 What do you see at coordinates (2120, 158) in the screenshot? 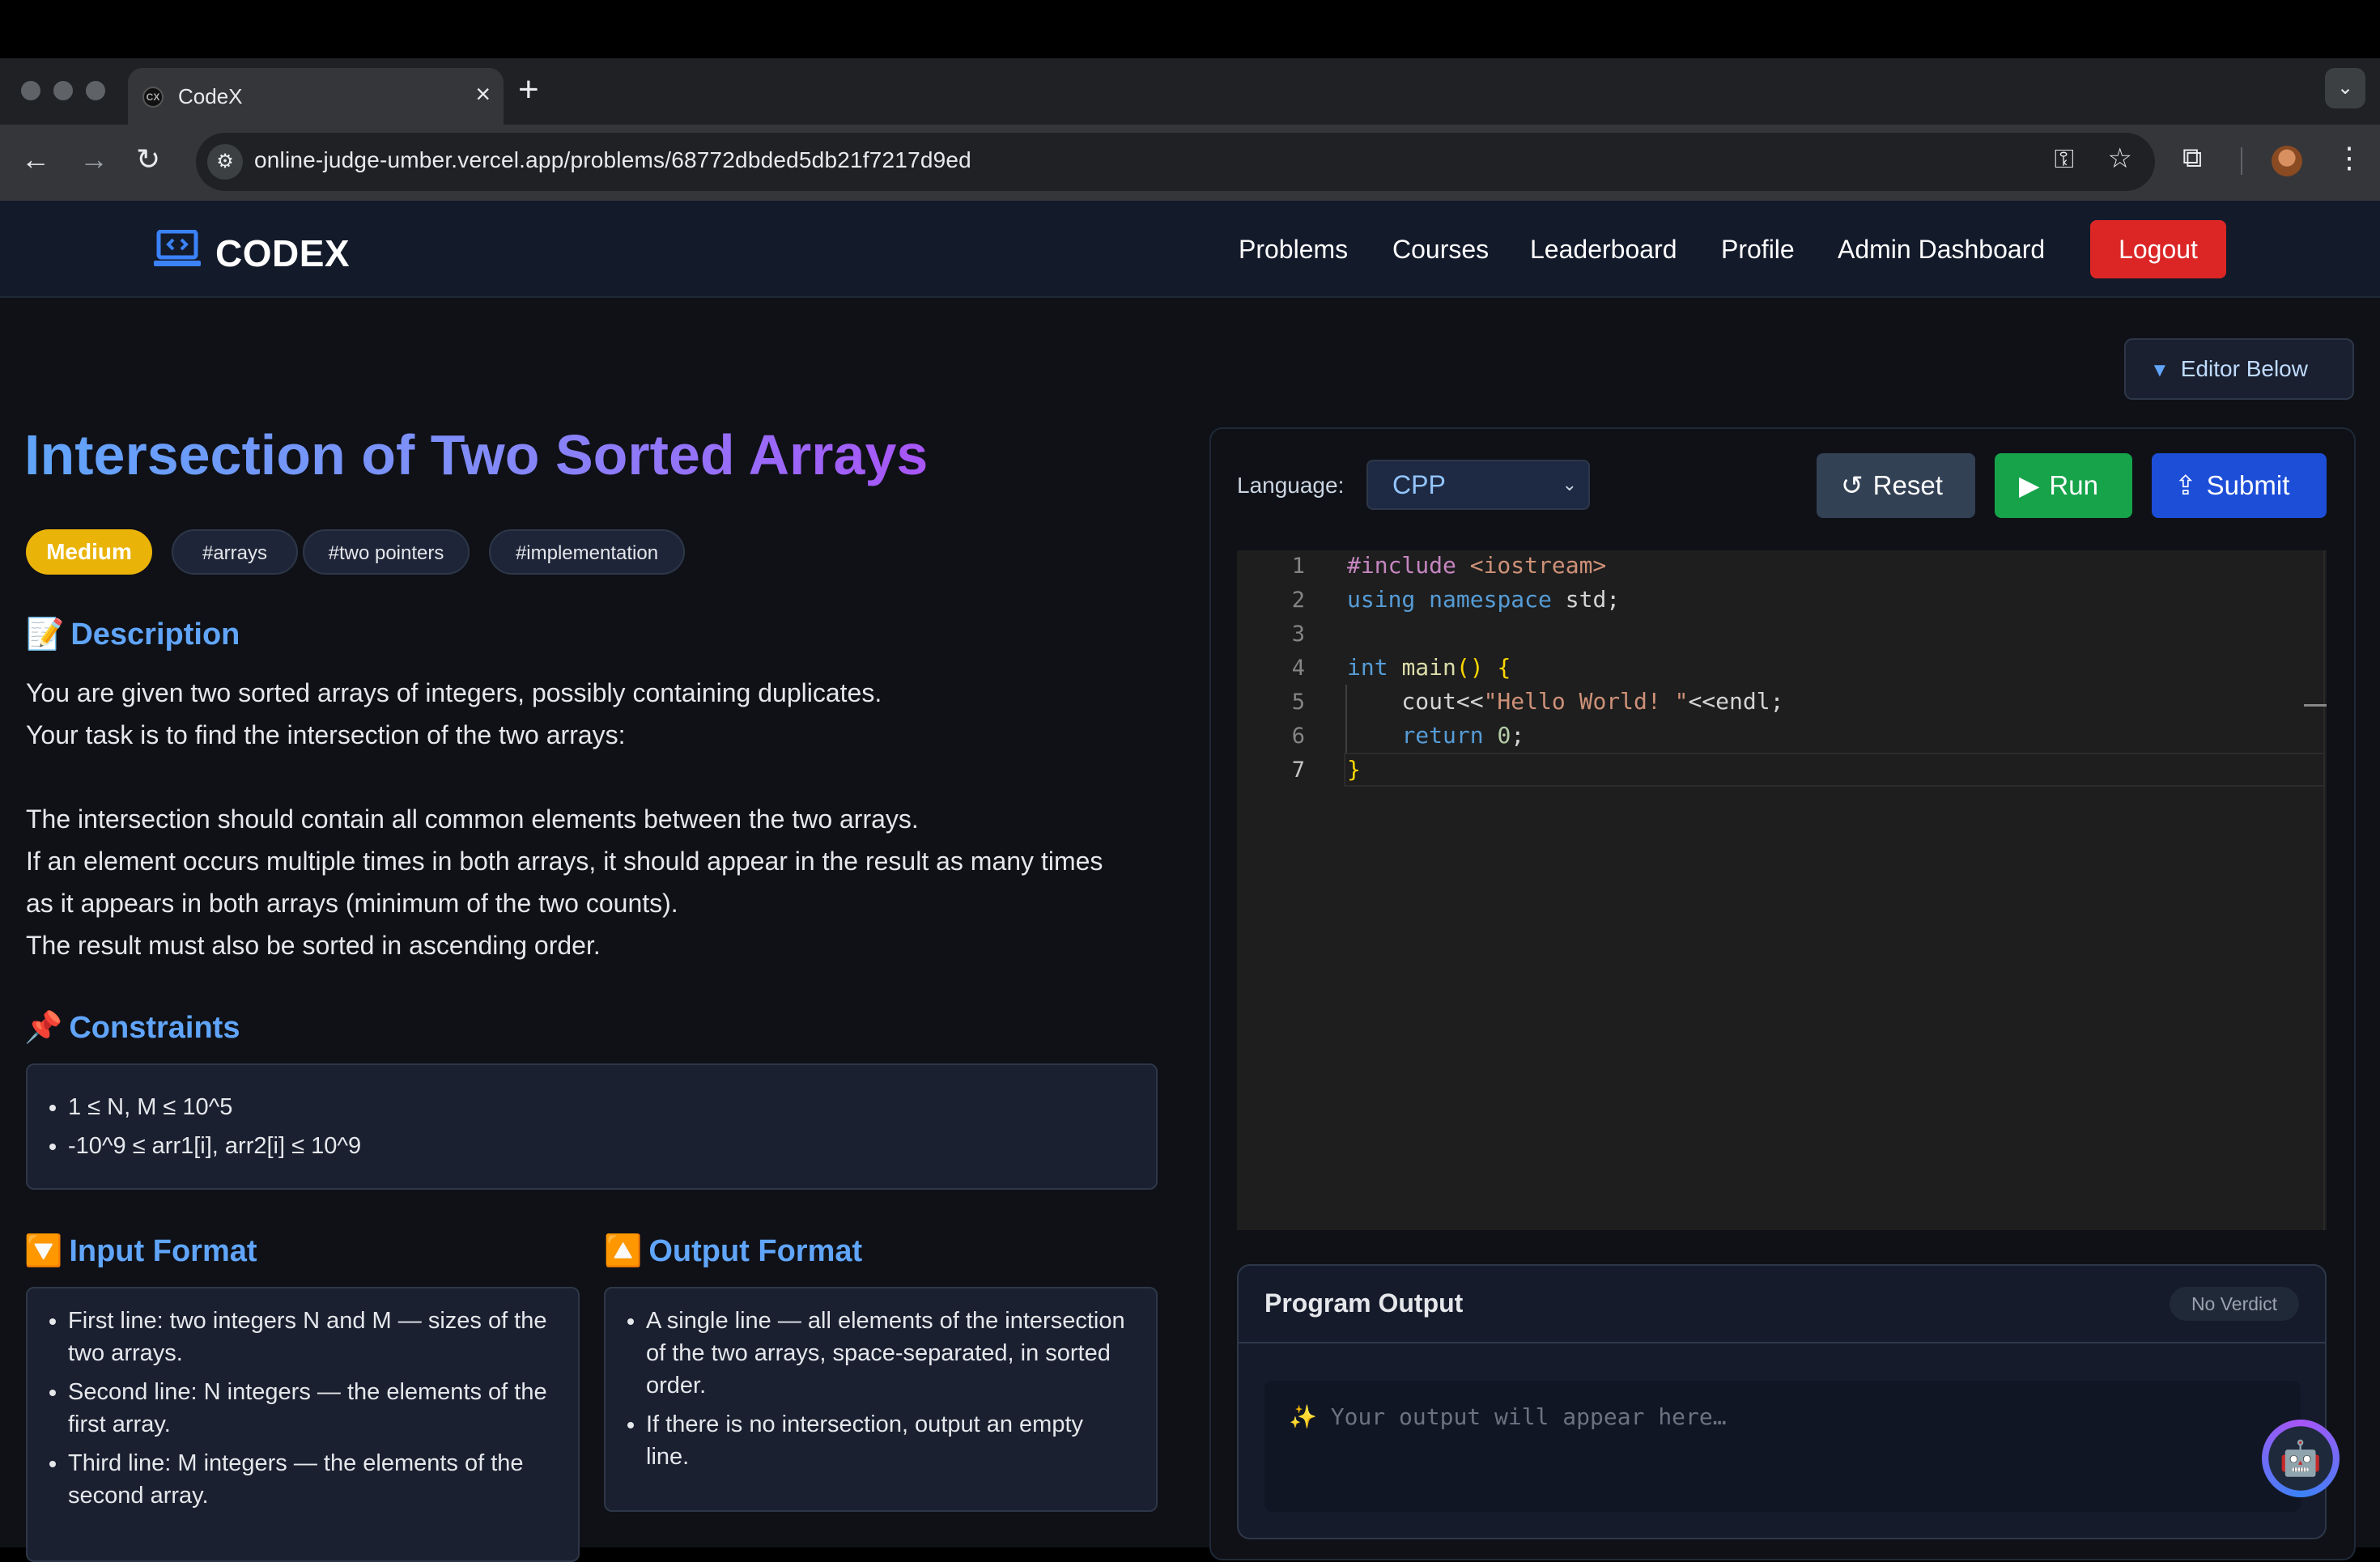
I see `bookmark-star-icon: ☆` at bounding box center [2120, 158].